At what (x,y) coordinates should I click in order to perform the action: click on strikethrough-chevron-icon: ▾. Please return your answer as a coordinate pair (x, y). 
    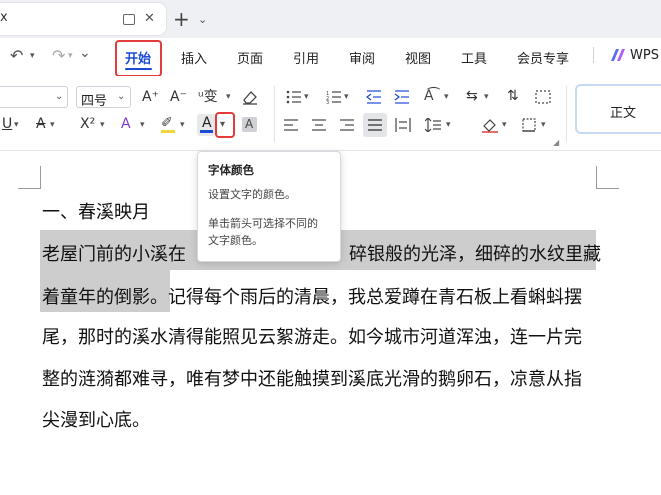
    Looking at the image, I should click on (52, 125).